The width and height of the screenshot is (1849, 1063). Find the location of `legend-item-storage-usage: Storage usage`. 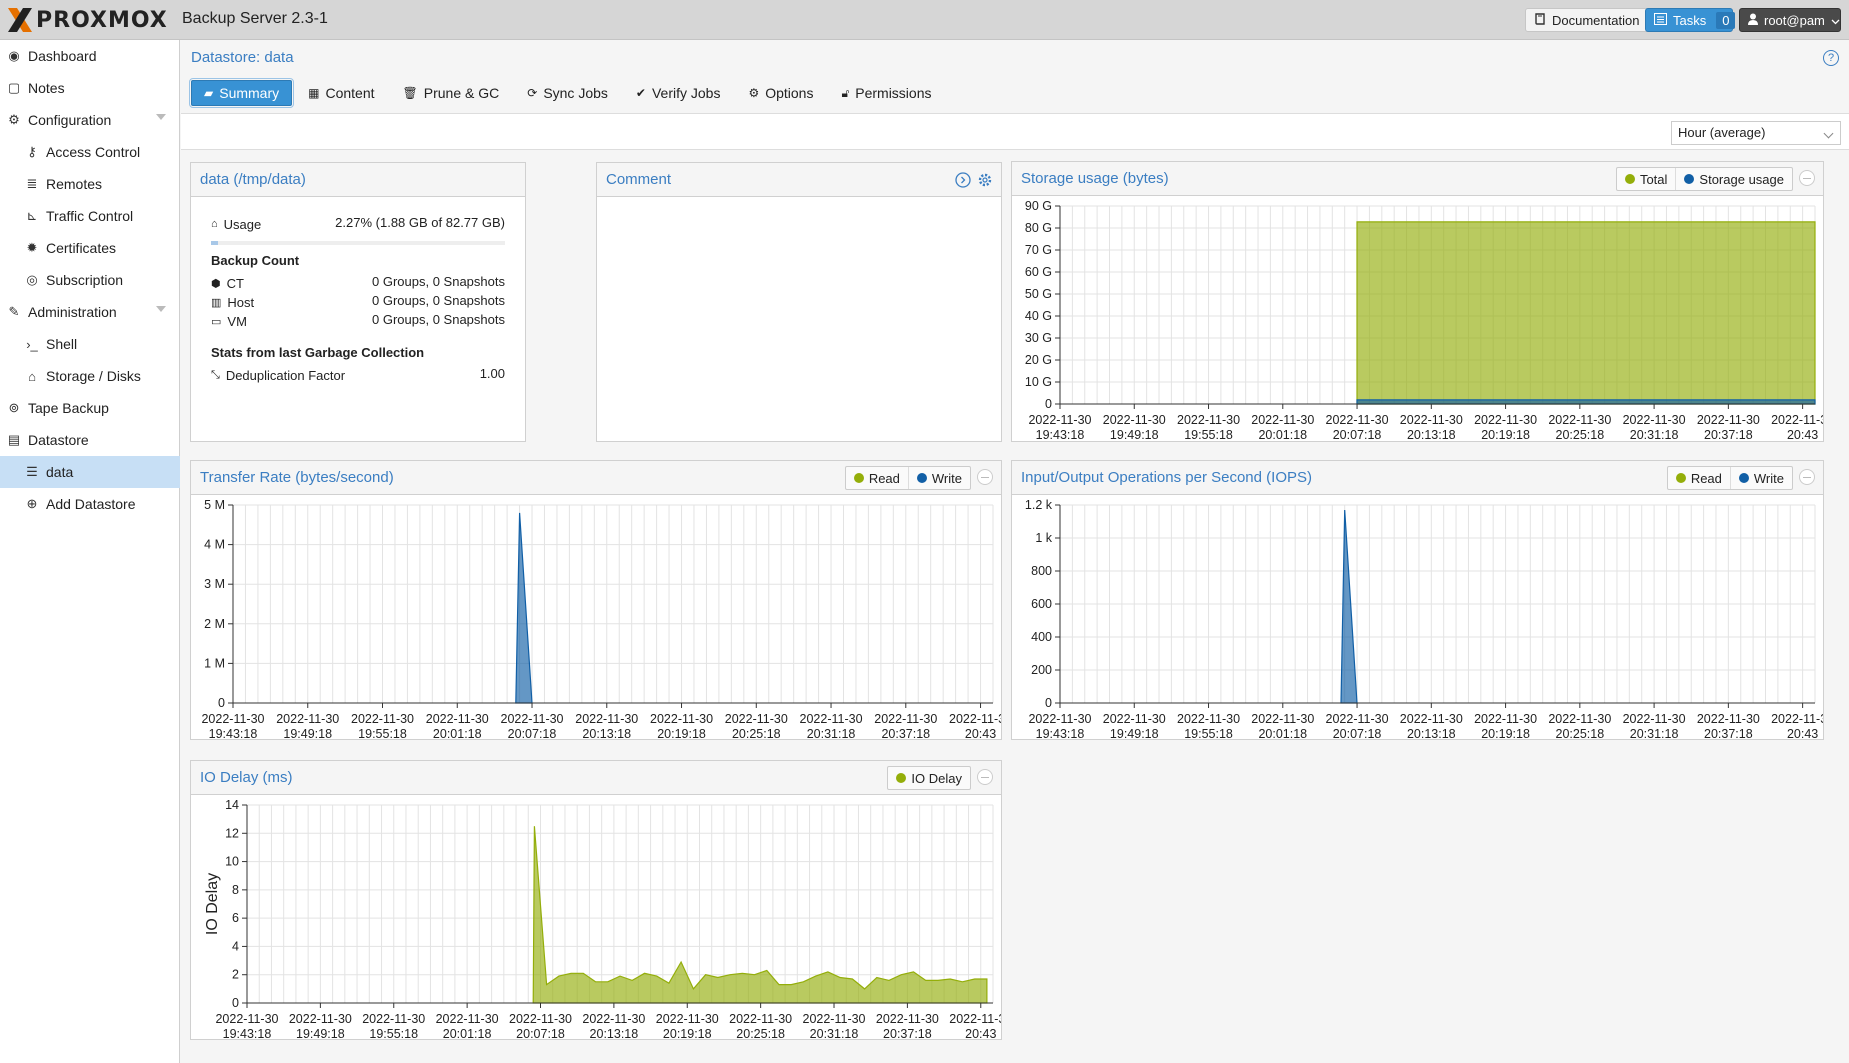

legend-item-storage-usage: Storage usage is located at coordinates (1734, 179).